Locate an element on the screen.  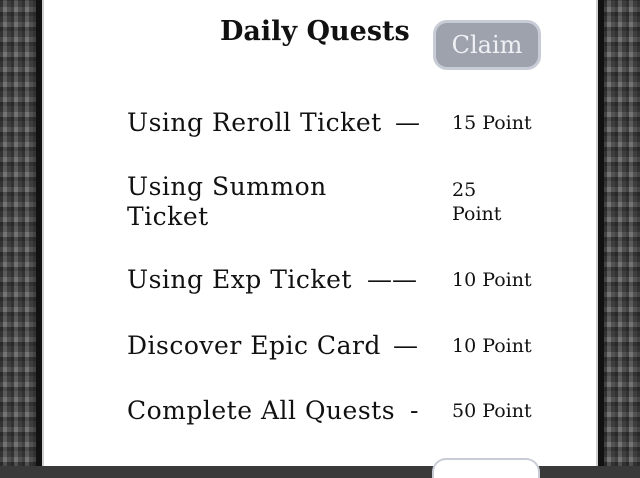
panel-frame-right is located at coordinates (601, 233).